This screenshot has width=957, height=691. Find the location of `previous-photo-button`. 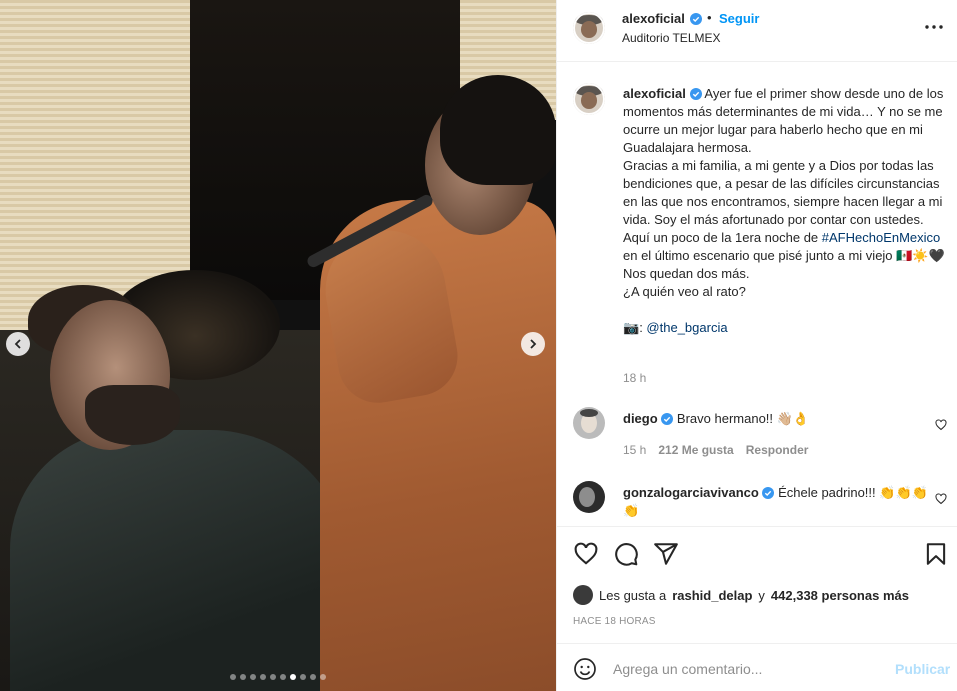

previous-photo-button is located at coordinates (18, 344).